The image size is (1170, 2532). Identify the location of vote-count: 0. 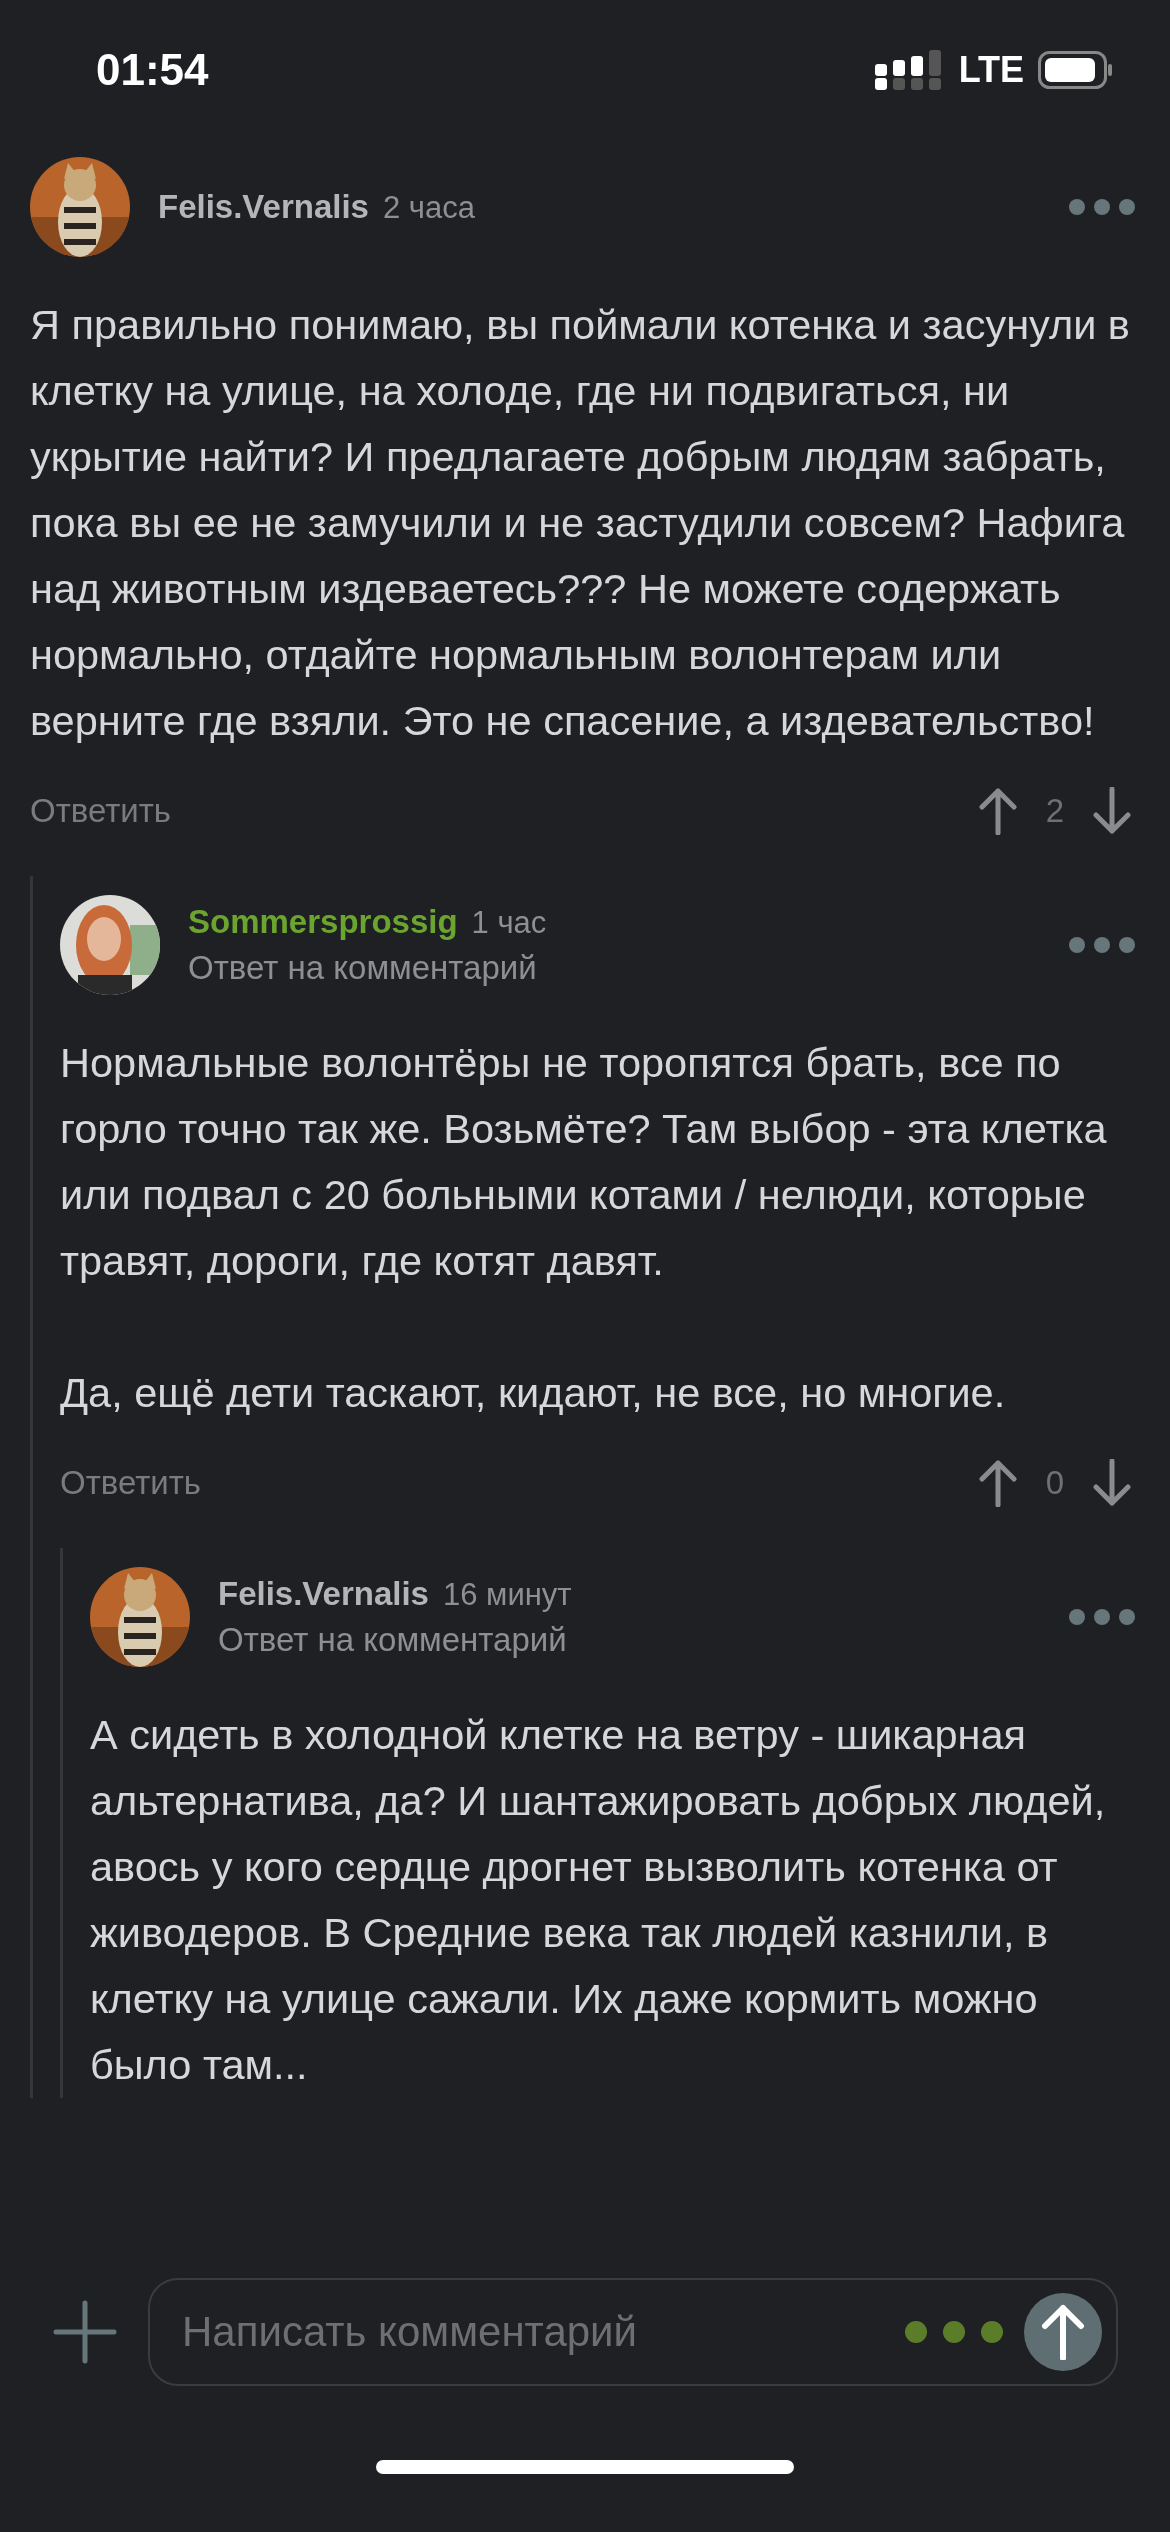
(1054, 1483).